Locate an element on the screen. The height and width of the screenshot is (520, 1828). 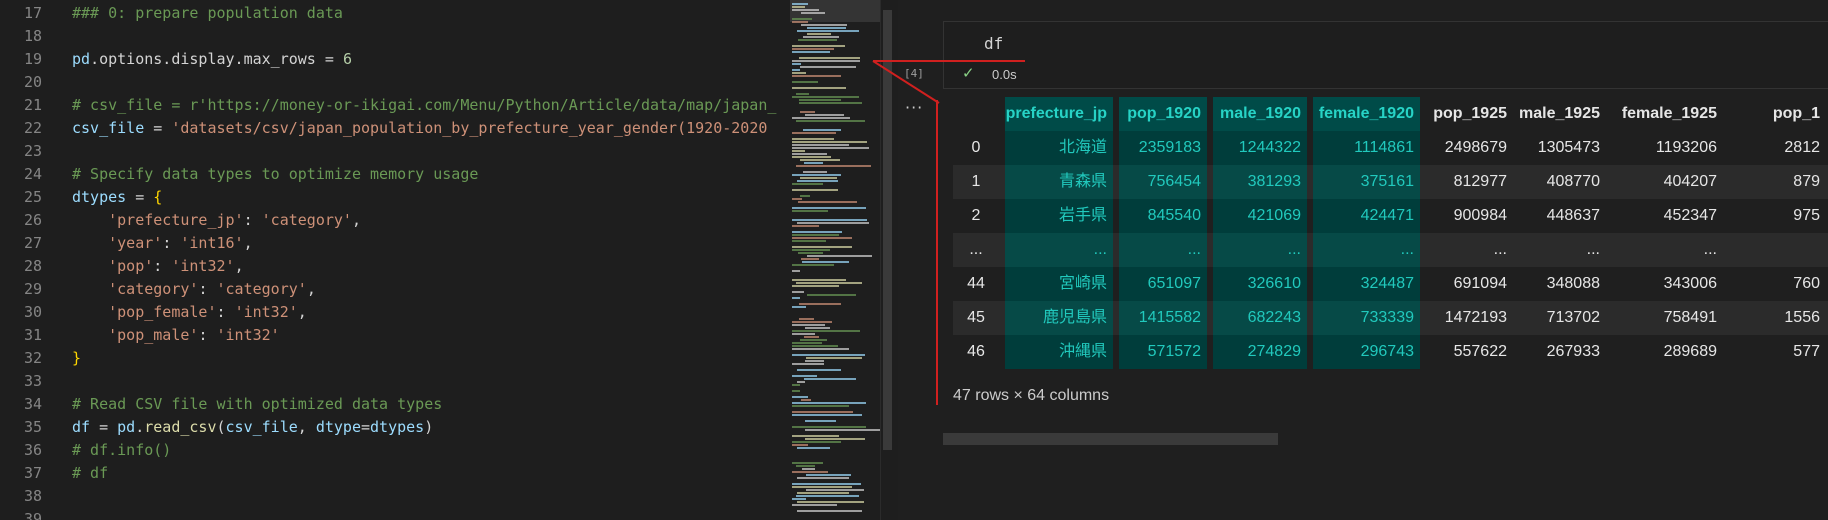
line-code: # df is located at coordinates (90, 473).